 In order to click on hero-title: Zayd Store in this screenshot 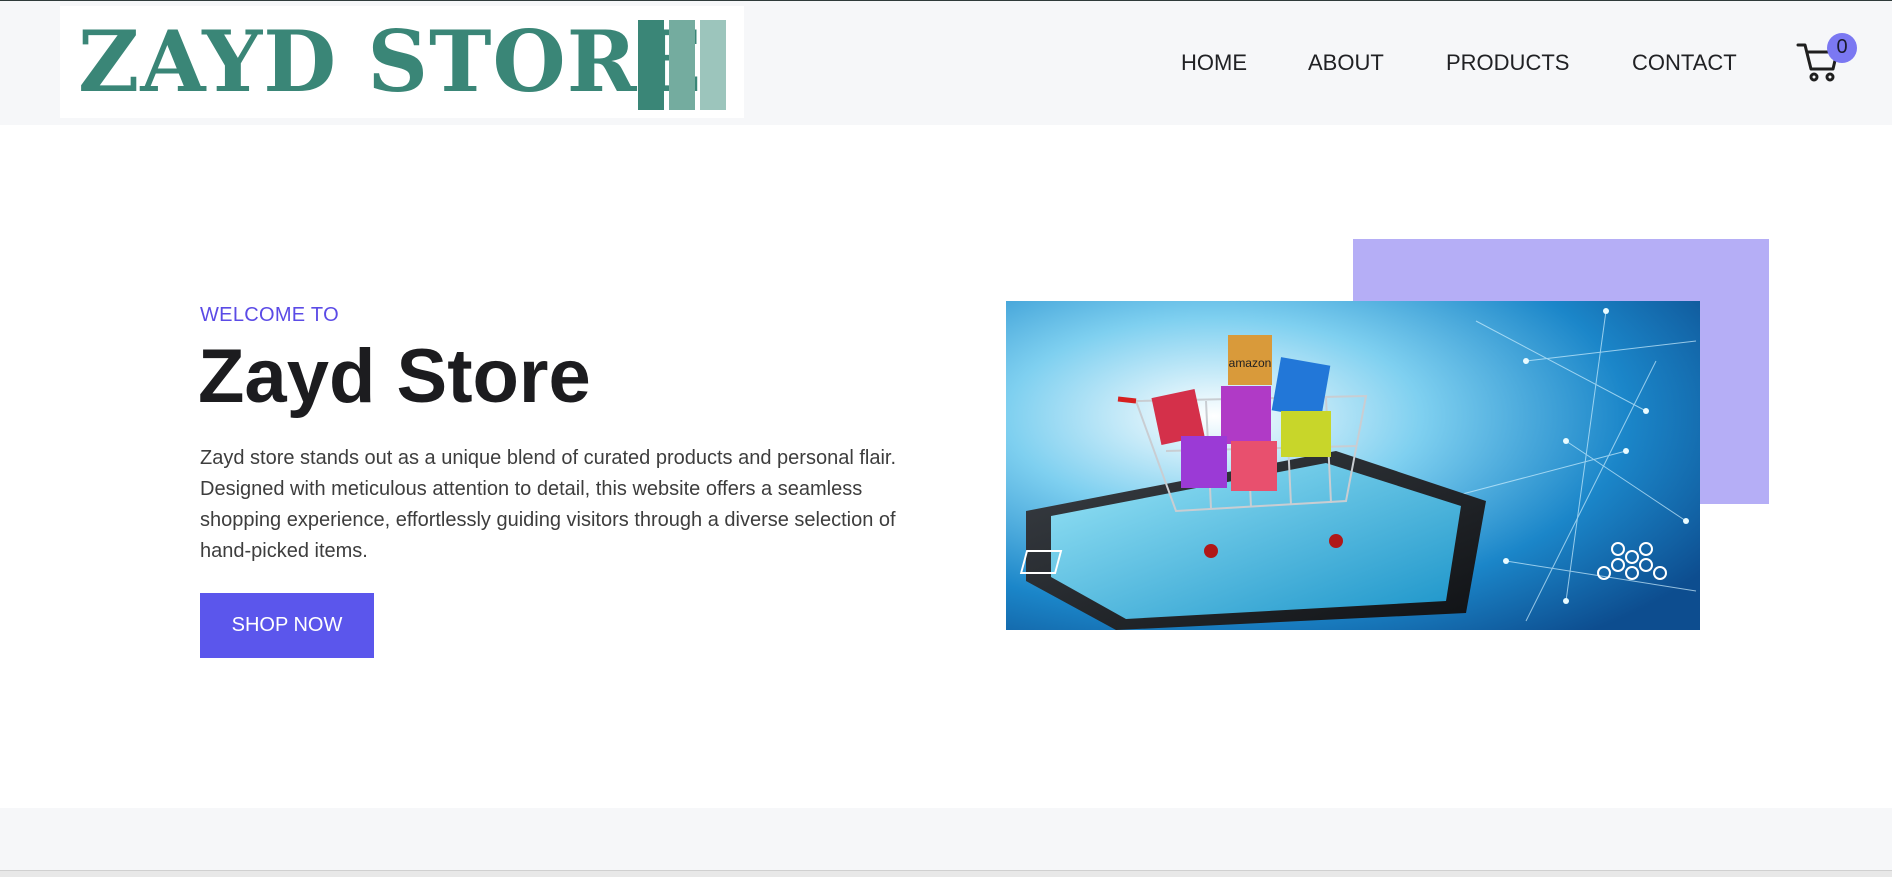, I will do `click(394, 376)`.